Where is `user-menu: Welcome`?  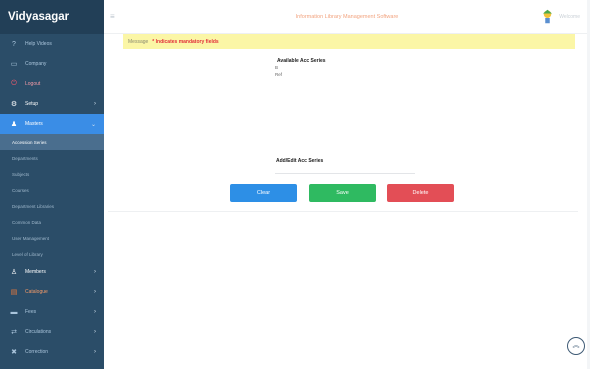 user-menu: Welcome is located at coordinates (560, 16).